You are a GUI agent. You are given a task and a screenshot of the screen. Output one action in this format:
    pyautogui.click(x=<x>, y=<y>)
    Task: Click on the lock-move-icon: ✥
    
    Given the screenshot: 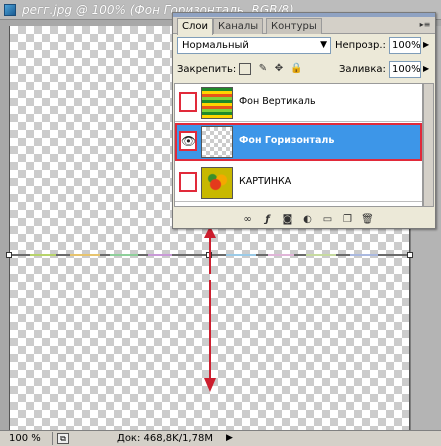 What is the action you would take?
    pyautogui.click(x=279, y=69)
    